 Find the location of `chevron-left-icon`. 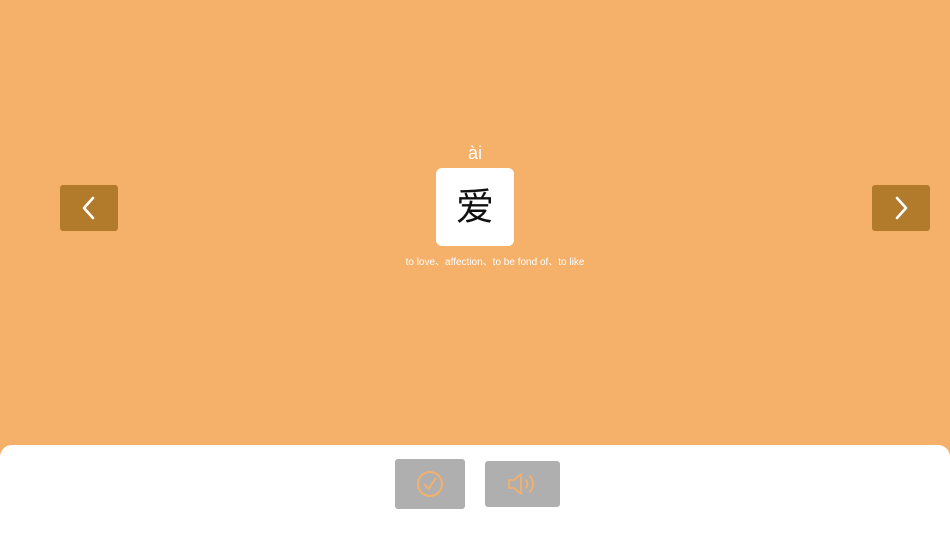

chevron-left-icon is located at coordinates (88, 208).